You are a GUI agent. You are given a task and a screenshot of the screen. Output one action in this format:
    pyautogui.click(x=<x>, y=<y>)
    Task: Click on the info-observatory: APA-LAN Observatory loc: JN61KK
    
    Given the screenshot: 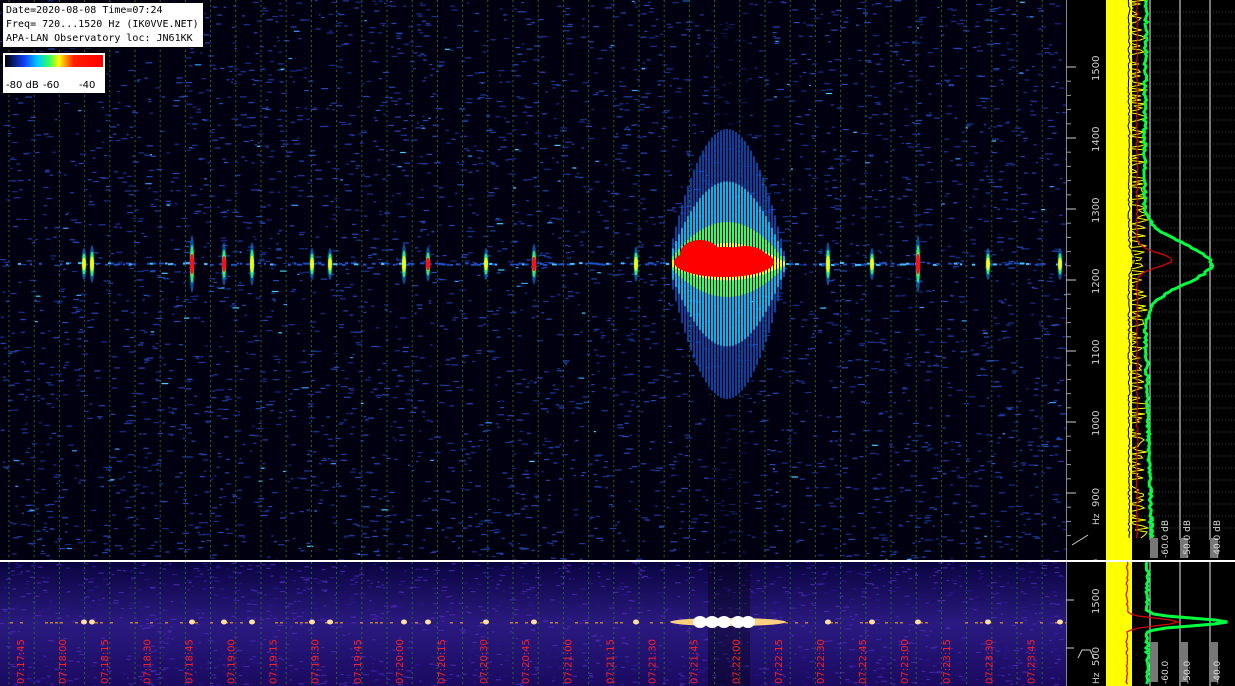 What is the action you would take?
    pyautogui.click(x=99, y=38)
    